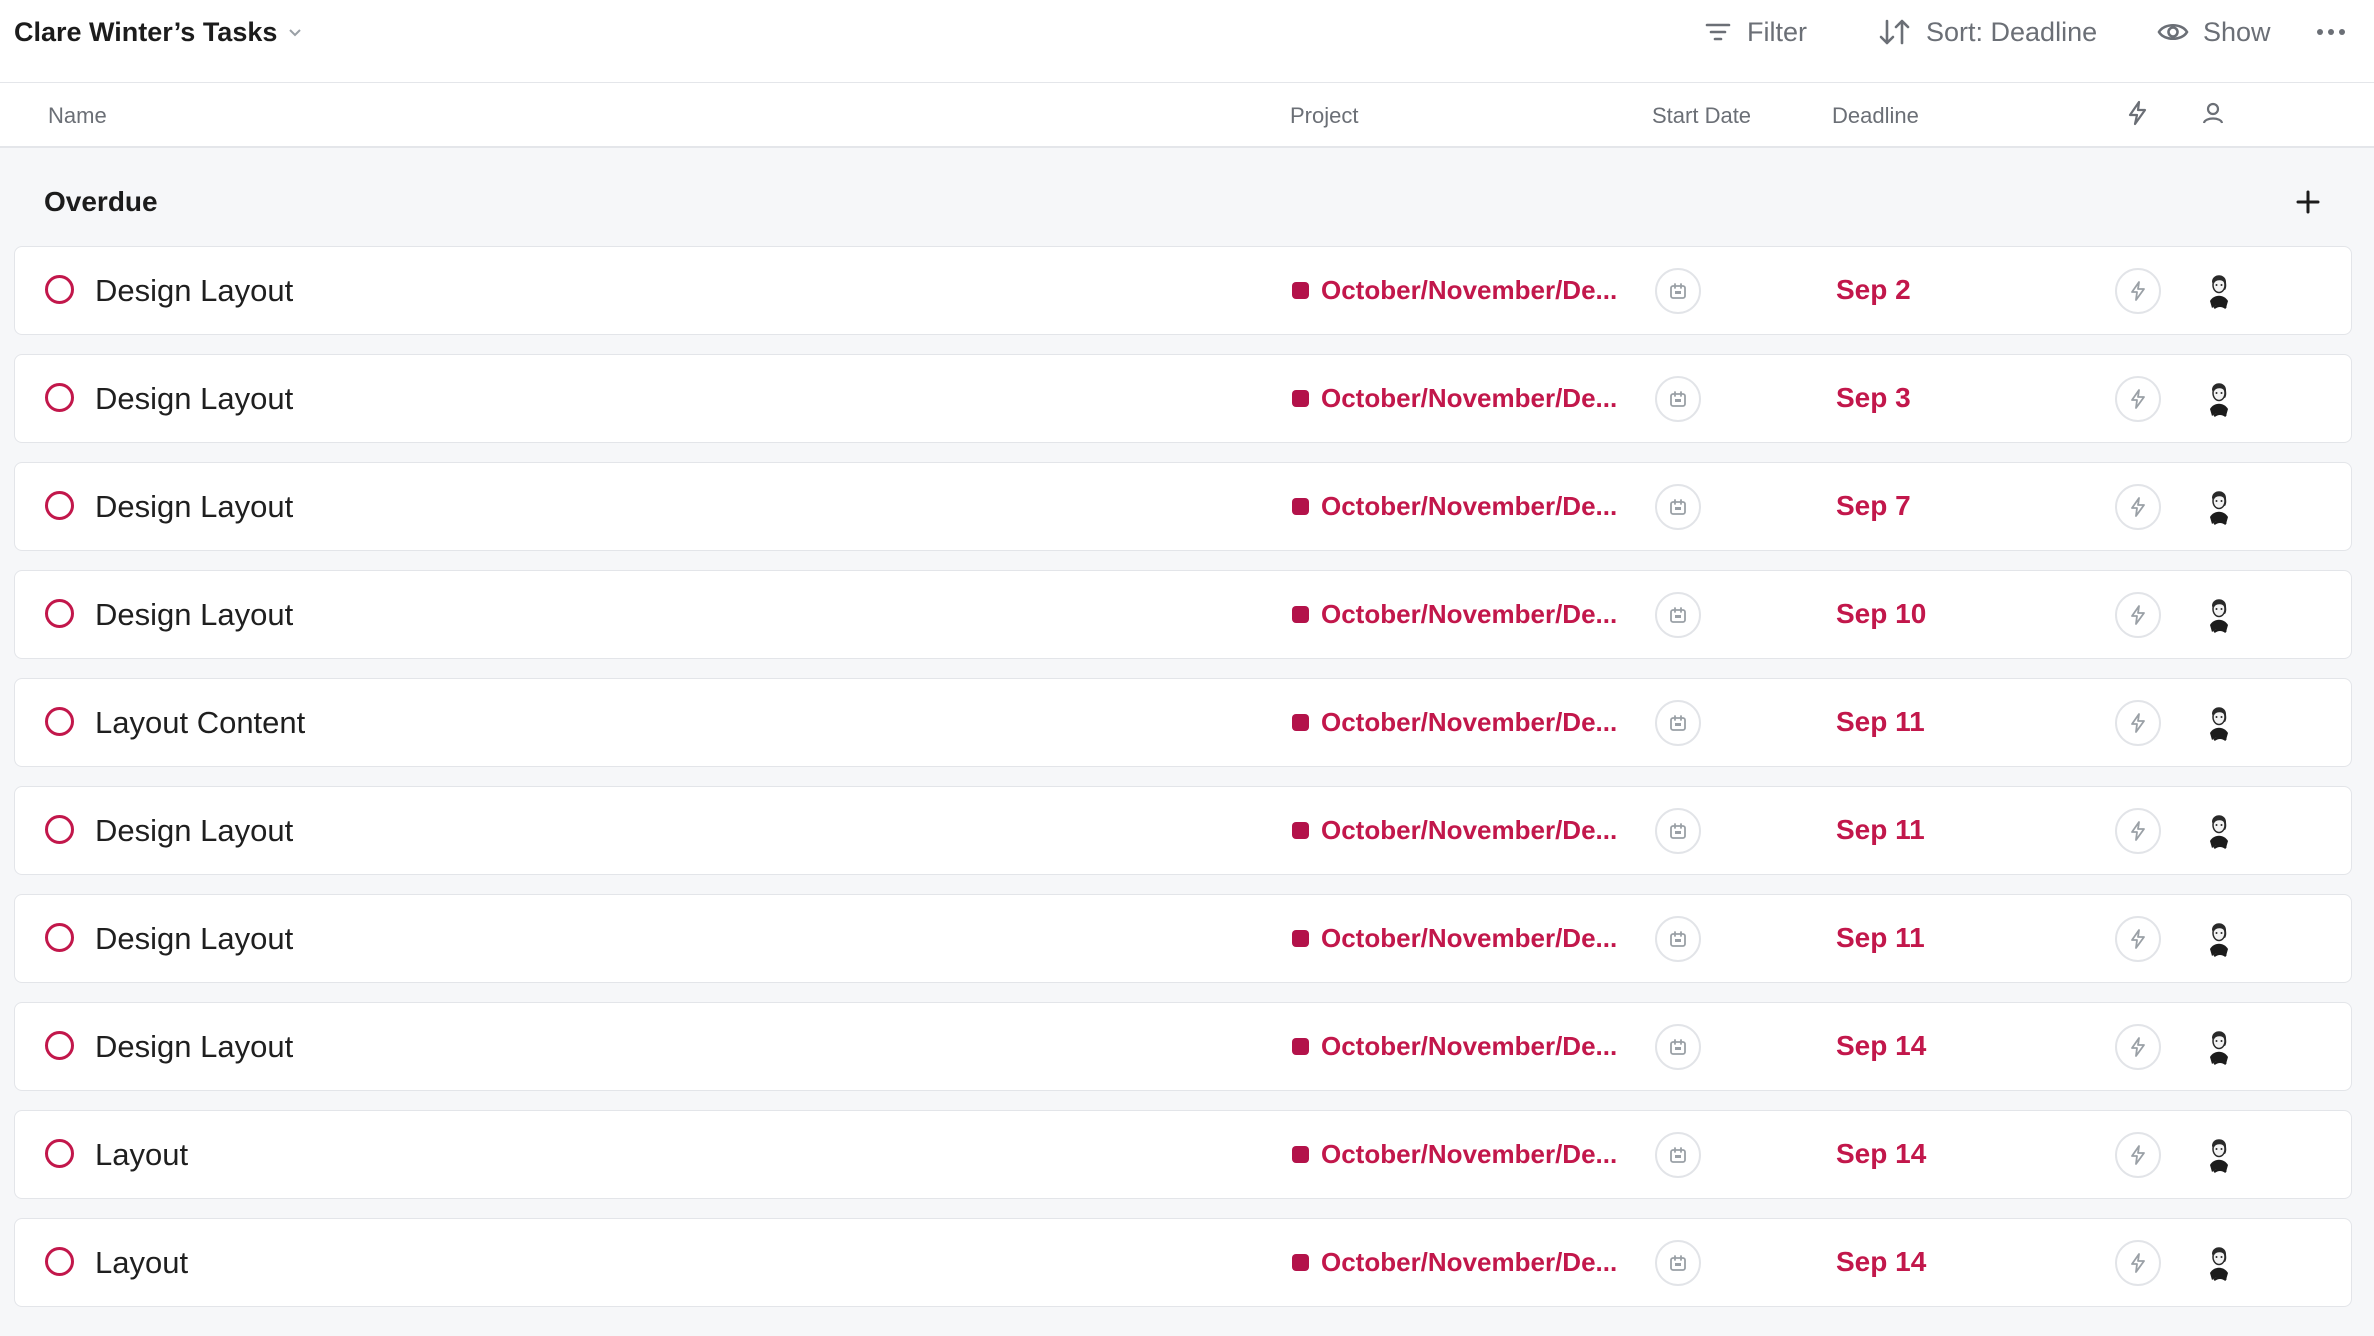  What do you see at coordinates (2331, 32) in the screenshot?
I see `more-options-button` at bounding box center [2331, 32].